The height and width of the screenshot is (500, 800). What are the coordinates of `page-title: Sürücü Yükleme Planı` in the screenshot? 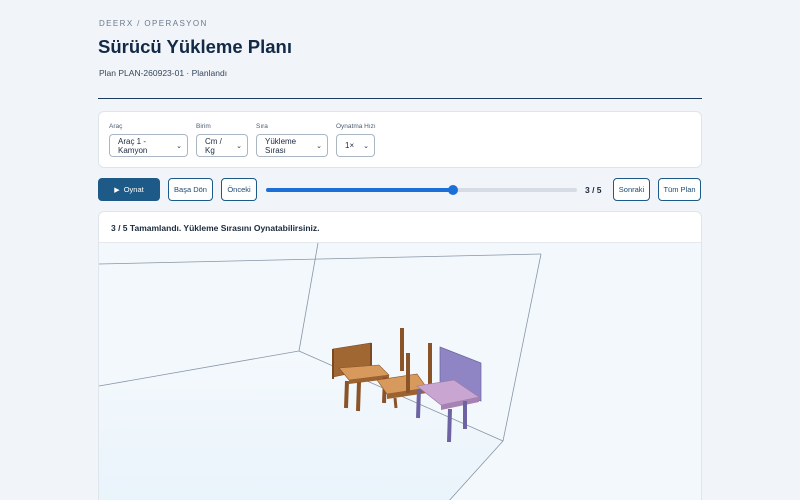 It's located at (195, 46).